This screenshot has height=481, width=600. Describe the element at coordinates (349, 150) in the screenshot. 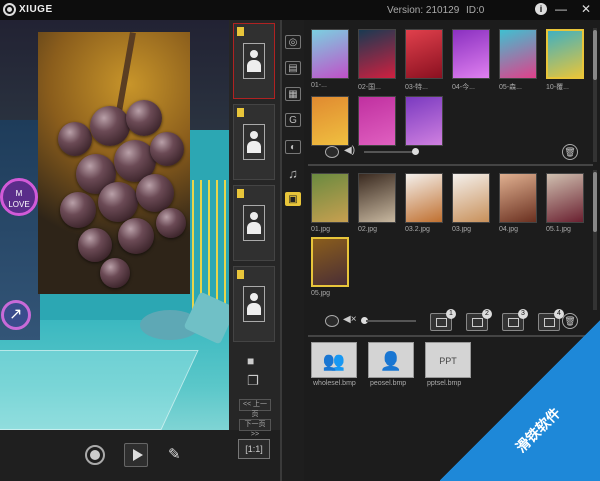

I see `volume-icon: ◀)` at that location.